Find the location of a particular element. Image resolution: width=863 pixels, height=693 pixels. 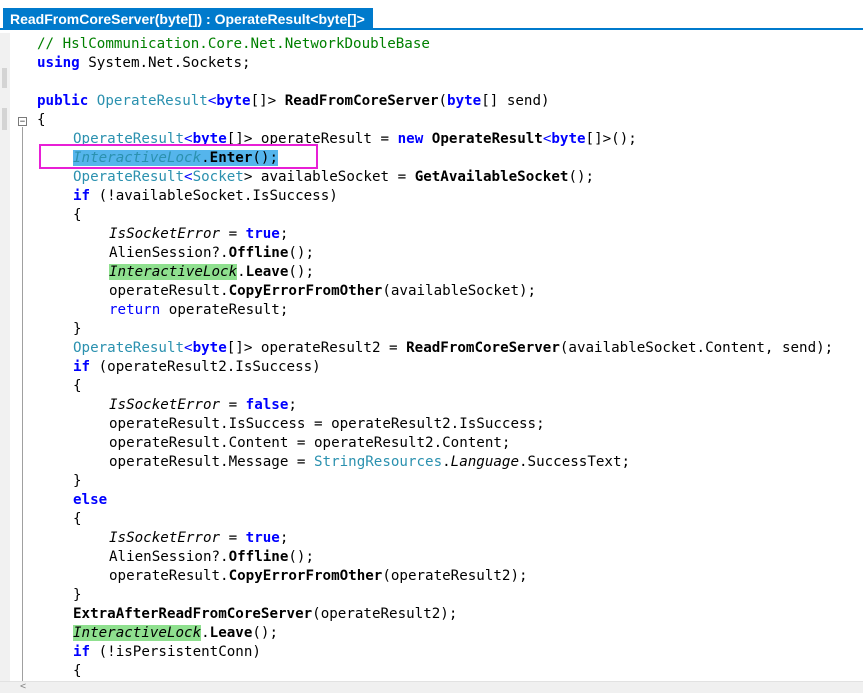

code-line-18: if (operateResult2.IsSuccess) is located at coordinates (197, 367).